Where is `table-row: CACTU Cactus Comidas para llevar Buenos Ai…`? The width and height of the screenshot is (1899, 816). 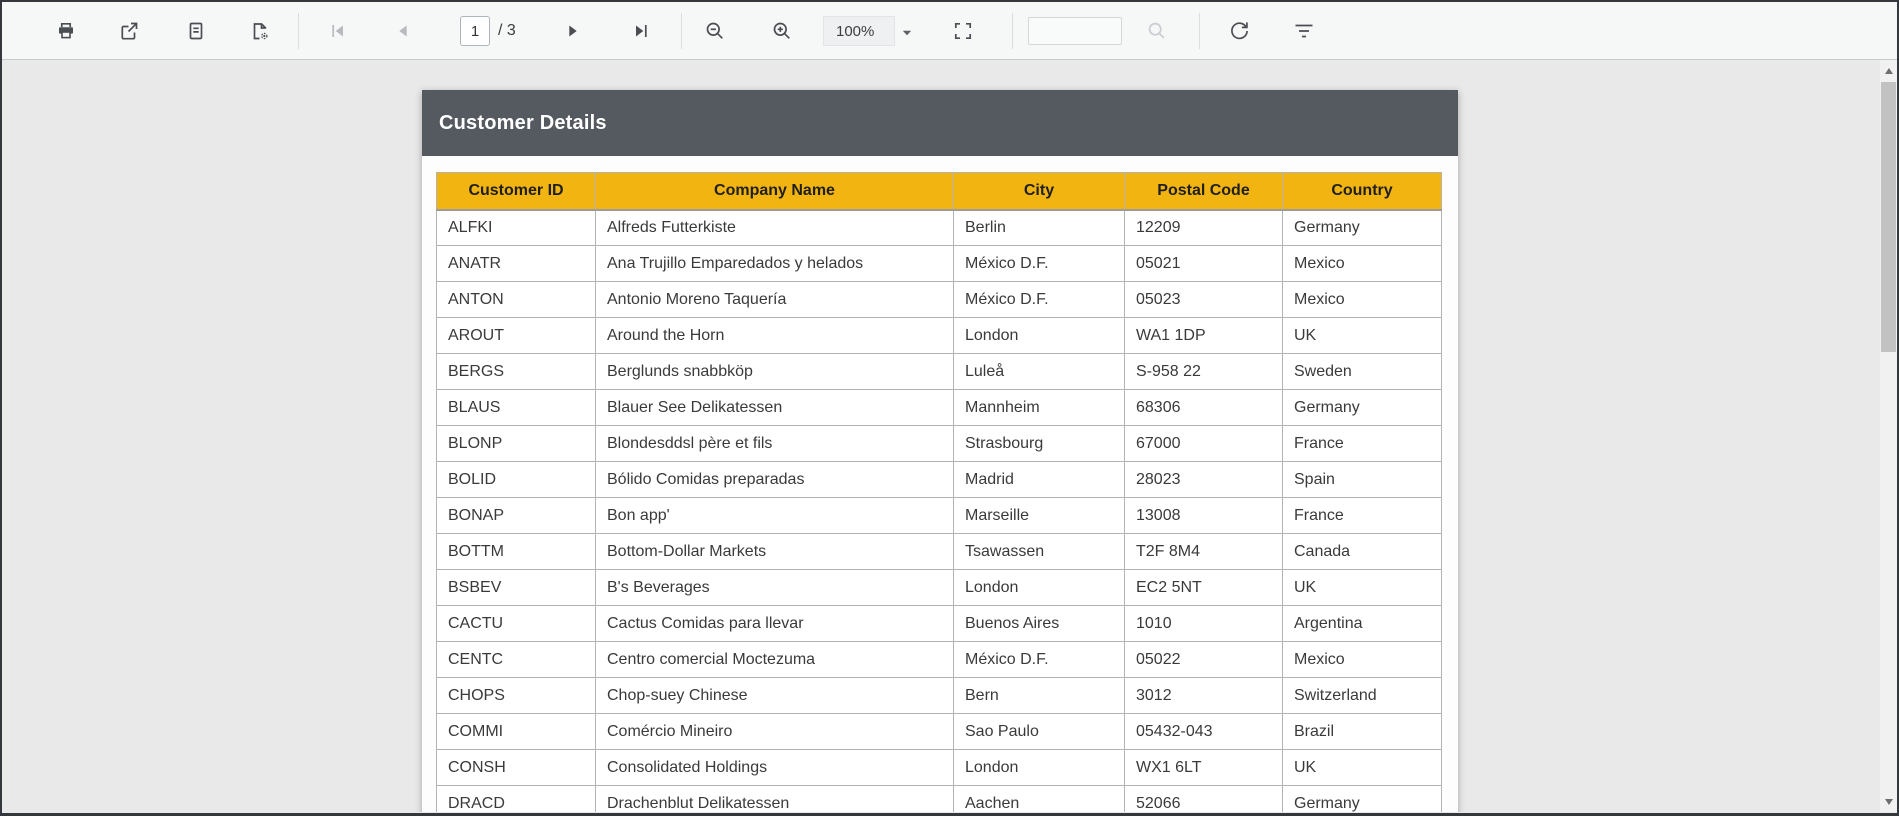 table-row: CACTU Cactus Comidas para llevar Buenos Ai… is located at coordinates (939, 623).